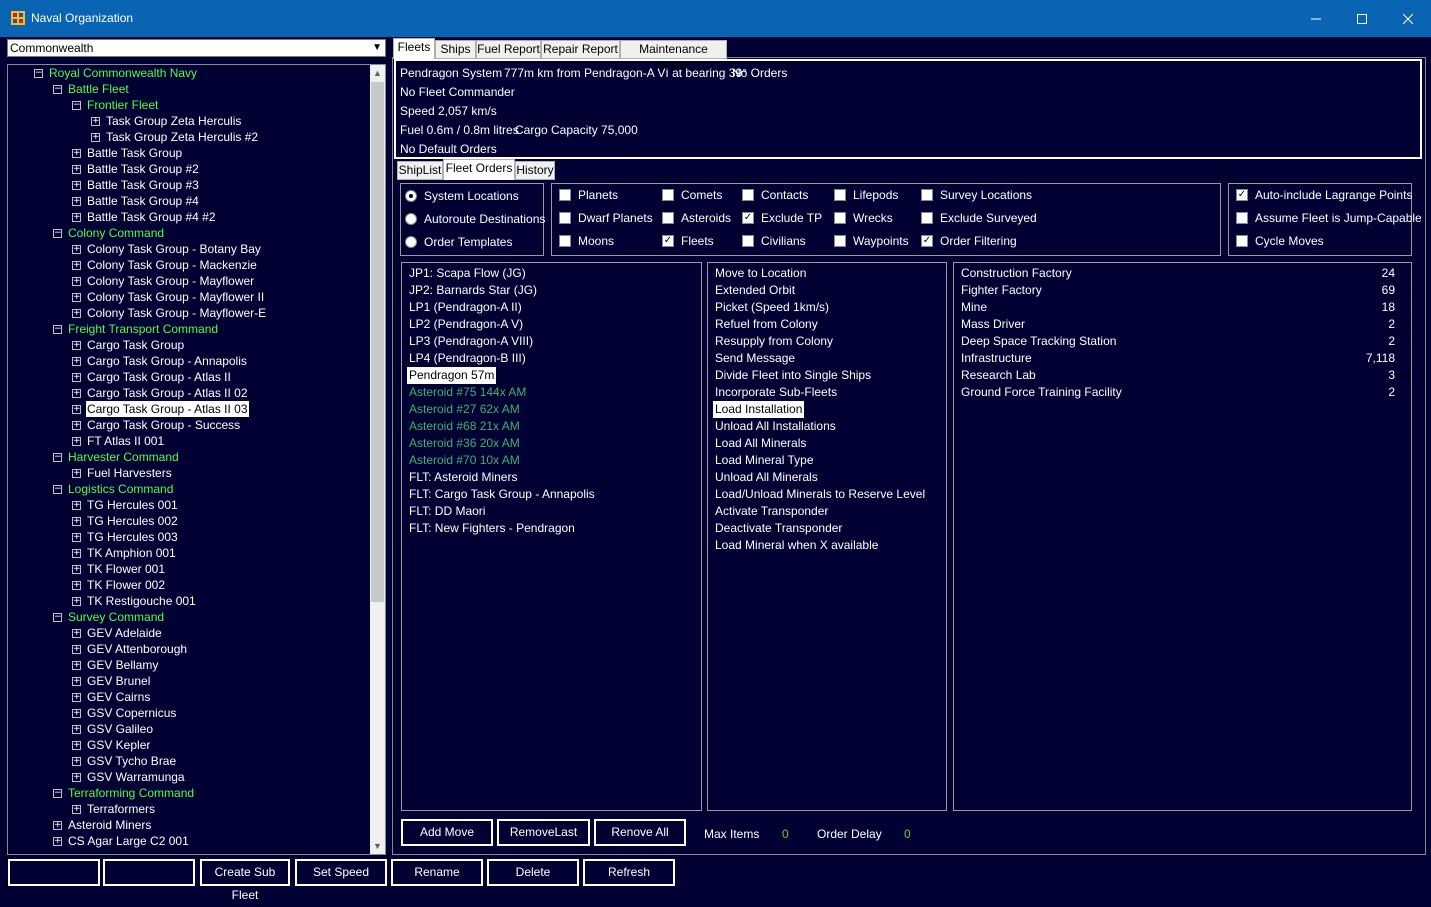  Describe the element at coordinates (1179, 392) in the screenshot. I see `installation-row: Ground Force Training Facility 2` at that location.